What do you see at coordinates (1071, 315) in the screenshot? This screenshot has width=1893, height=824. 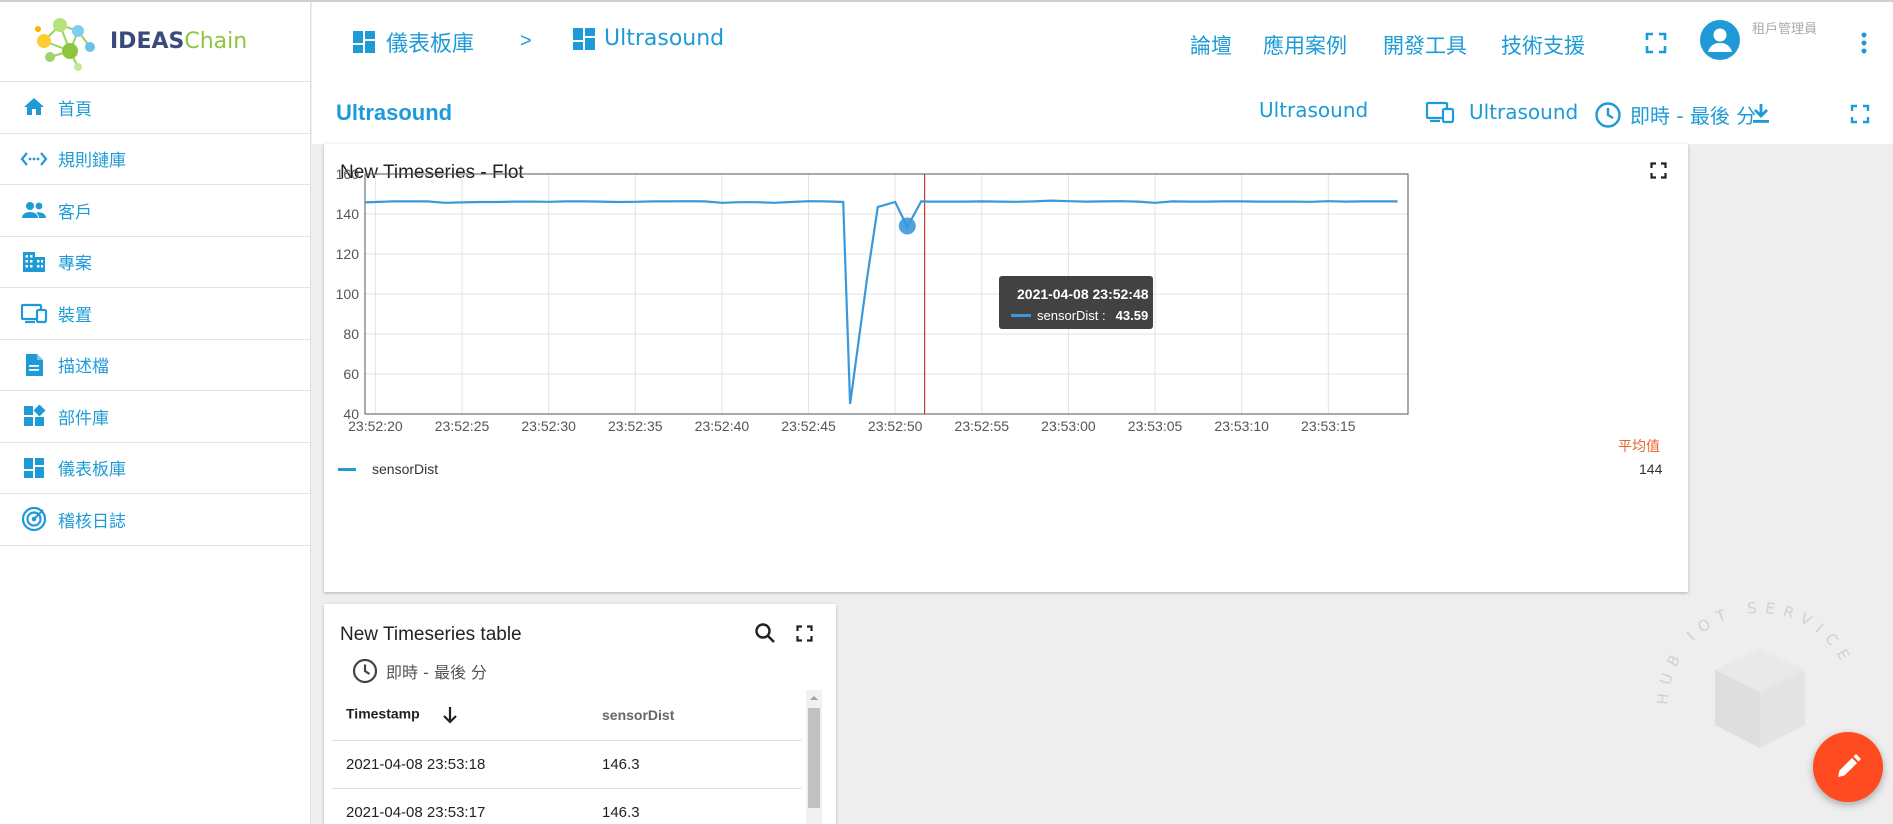 I see `tooltip-series-name: sensorDist :` at bounding box center [1071, 315].